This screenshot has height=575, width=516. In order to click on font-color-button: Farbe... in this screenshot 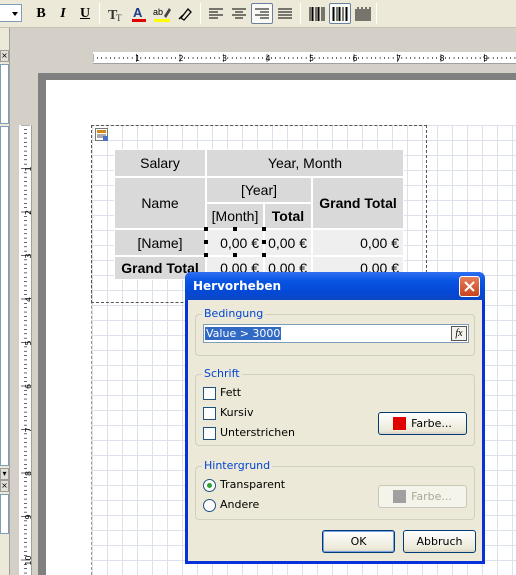, I will do `click(422, 423)`.